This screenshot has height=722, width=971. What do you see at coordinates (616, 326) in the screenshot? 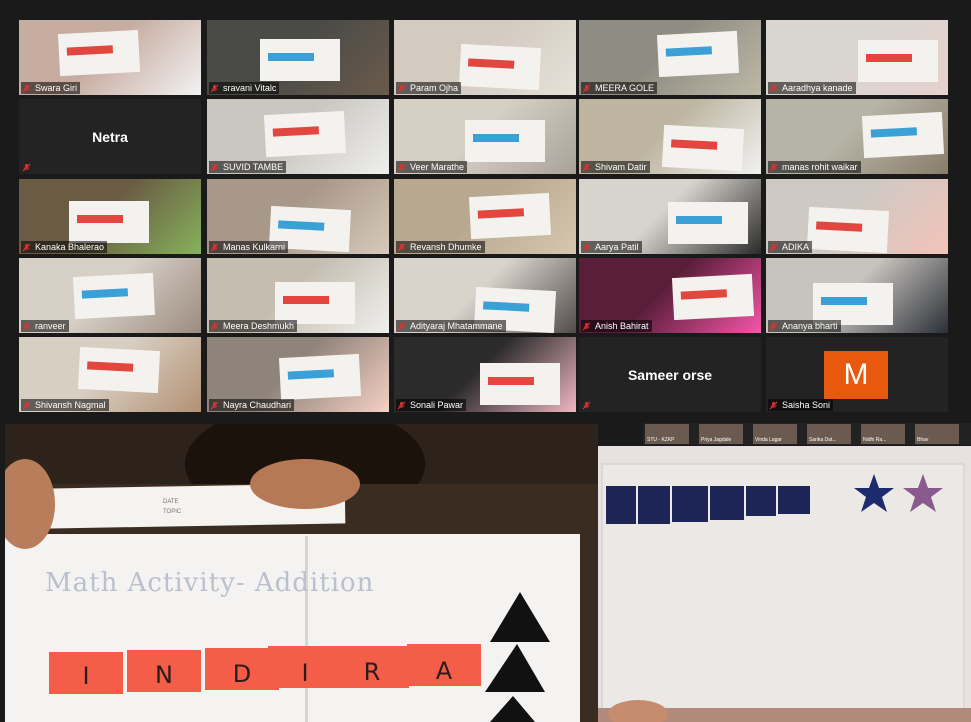
I see `participant-nameplate: Anish Bahirat` at bounding box center [616, 326].